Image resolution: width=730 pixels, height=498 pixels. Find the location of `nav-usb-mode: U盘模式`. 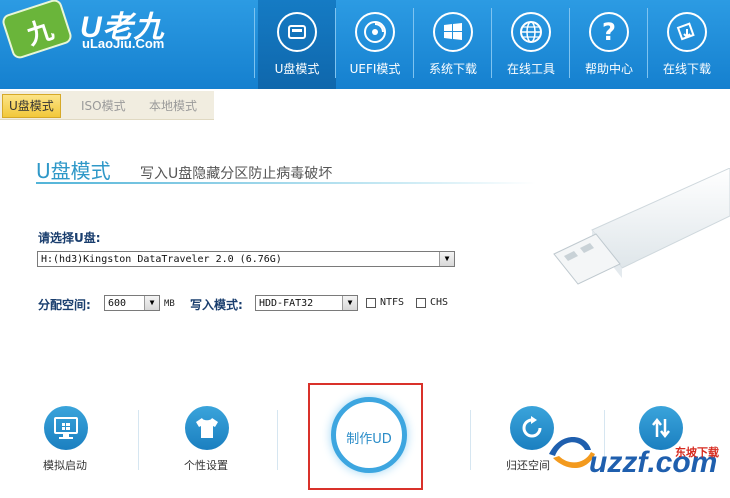

nav-usb-mode: U盘模式 is located at coordinates (297, 44).